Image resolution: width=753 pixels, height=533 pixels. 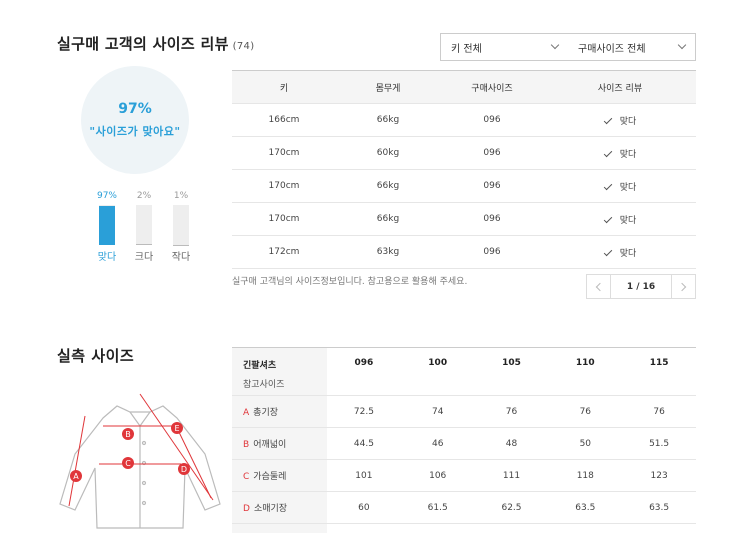 What do you see at coordinates (659, 443) in the screenshot?
I see `measure-value: 51.5` at bounding box center [659, 443].